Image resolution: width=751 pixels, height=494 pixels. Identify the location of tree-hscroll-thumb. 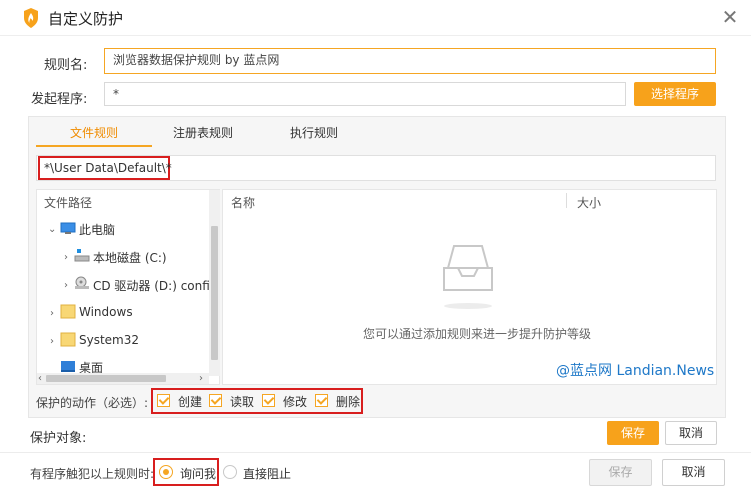
(106, 378).